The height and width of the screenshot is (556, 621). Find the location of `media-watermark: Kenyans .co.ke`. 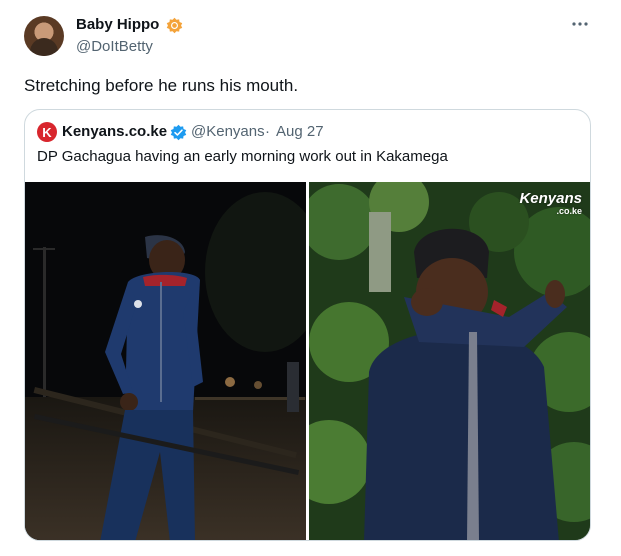

media-watermark: Kenyans .co.ke is located at coordinates (550, 204).